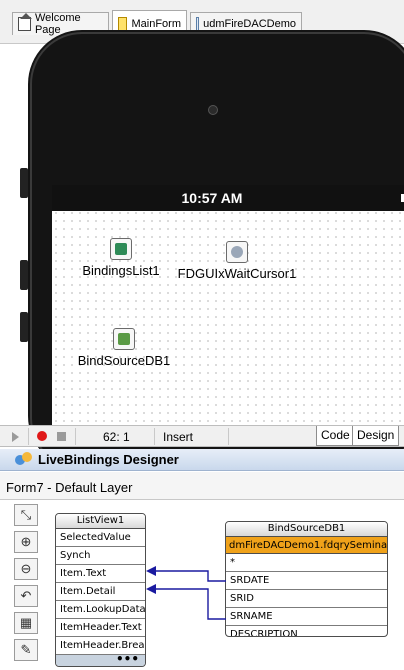  I want to click on device-clock: 10:57 AM, so click(212, 198).